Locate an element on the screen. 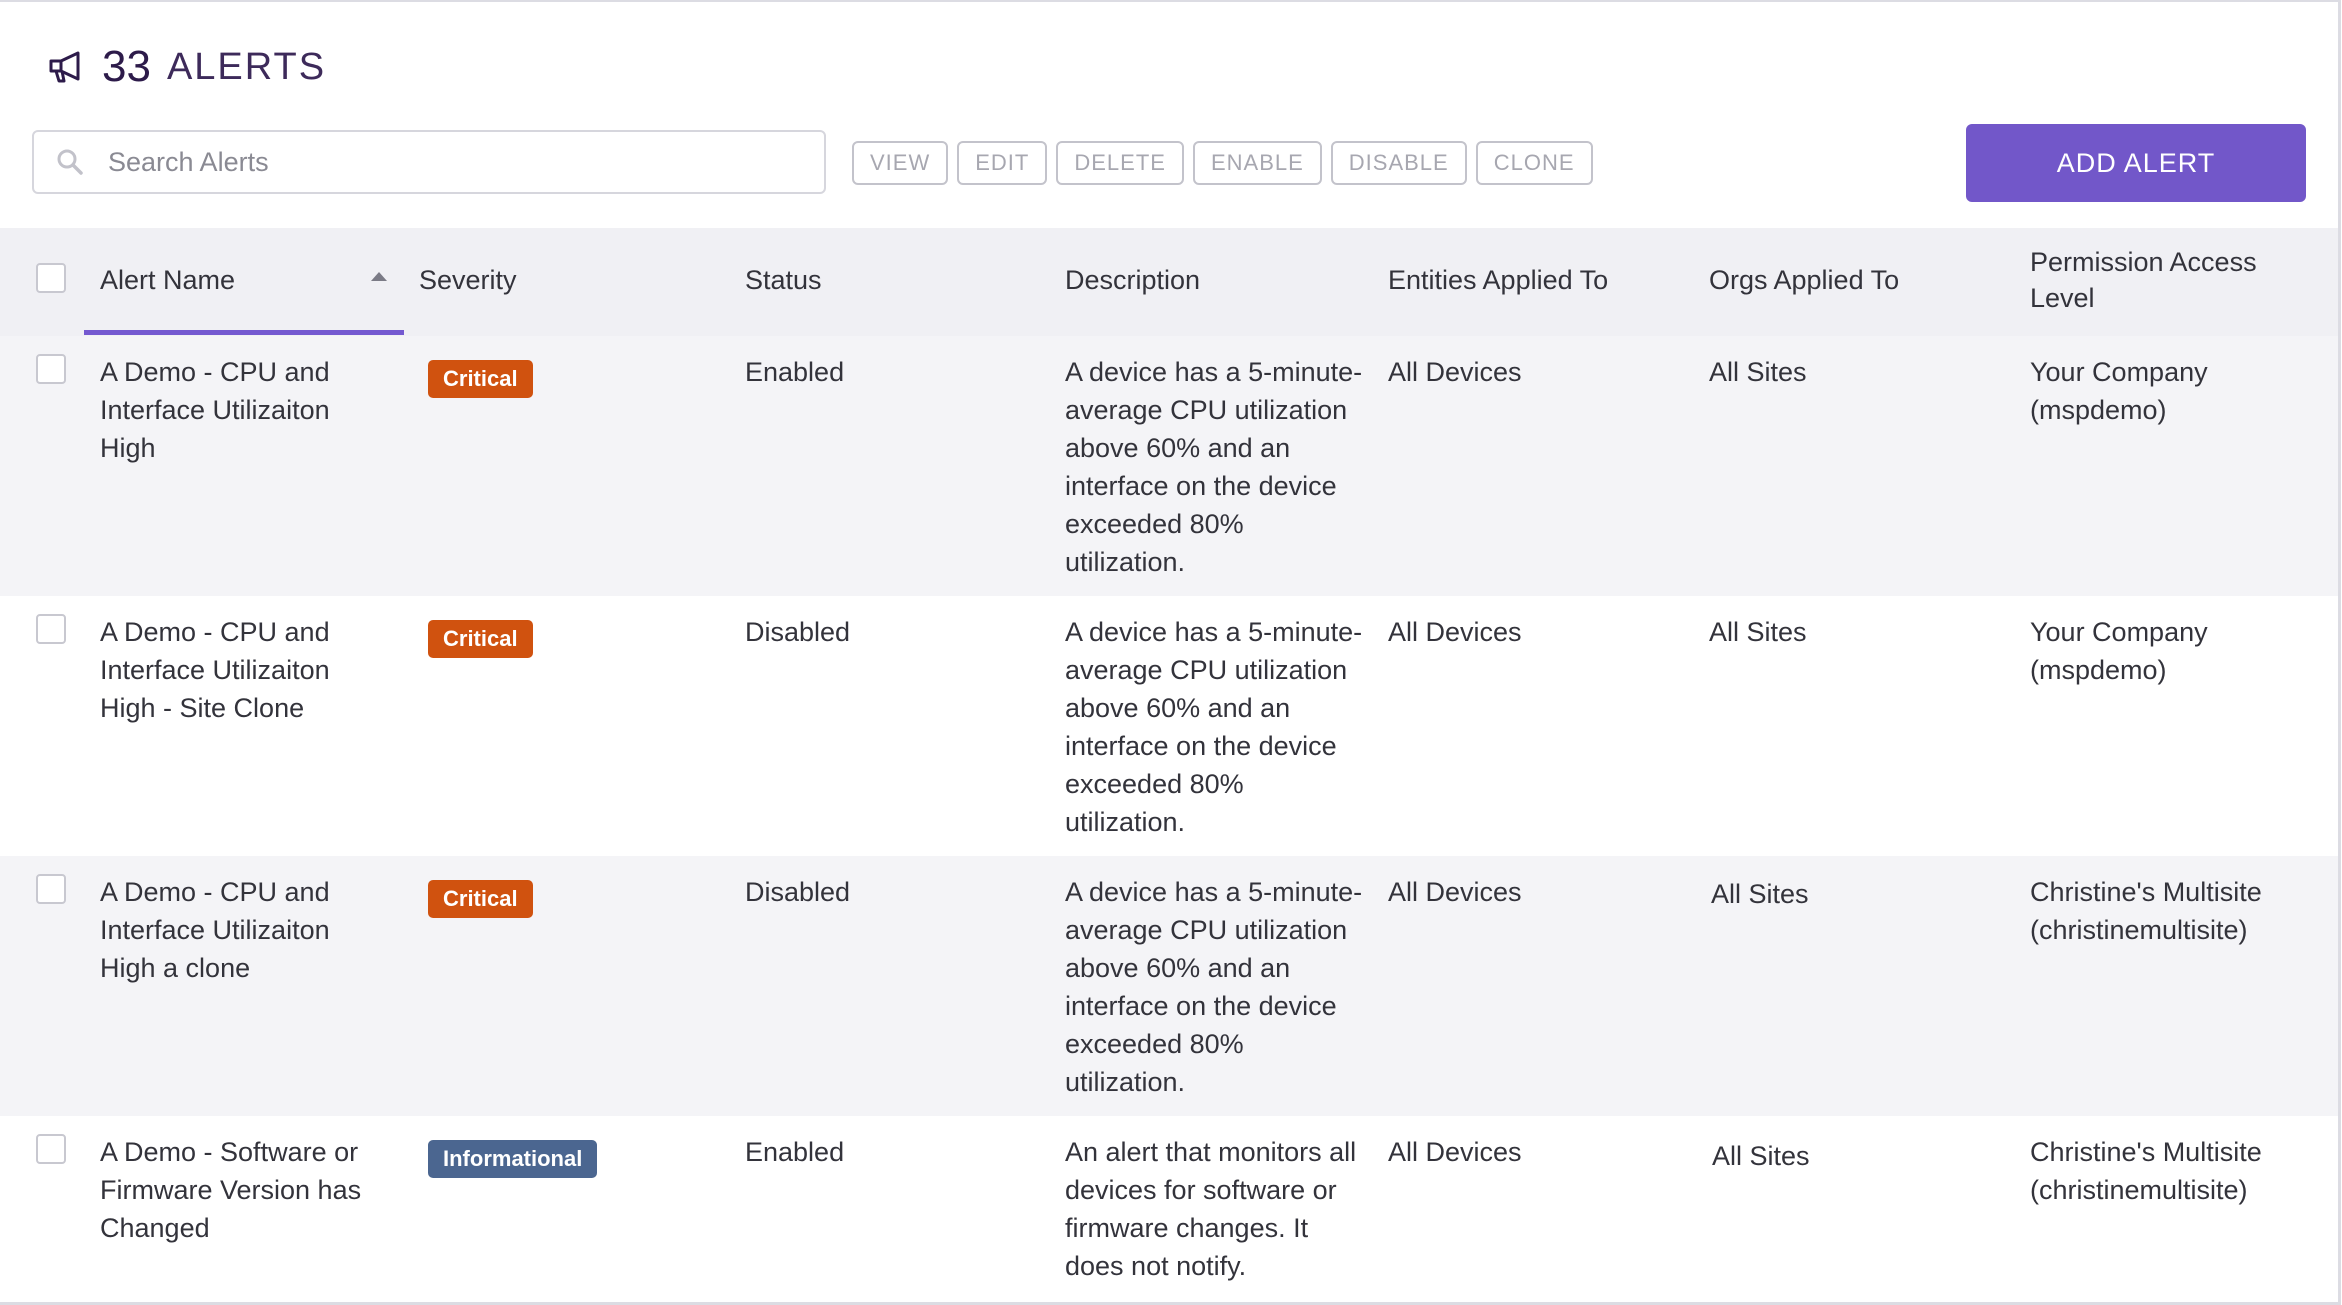 This screenshot has height=1305, width=2342. search-box is located at coordinates (429, 162).